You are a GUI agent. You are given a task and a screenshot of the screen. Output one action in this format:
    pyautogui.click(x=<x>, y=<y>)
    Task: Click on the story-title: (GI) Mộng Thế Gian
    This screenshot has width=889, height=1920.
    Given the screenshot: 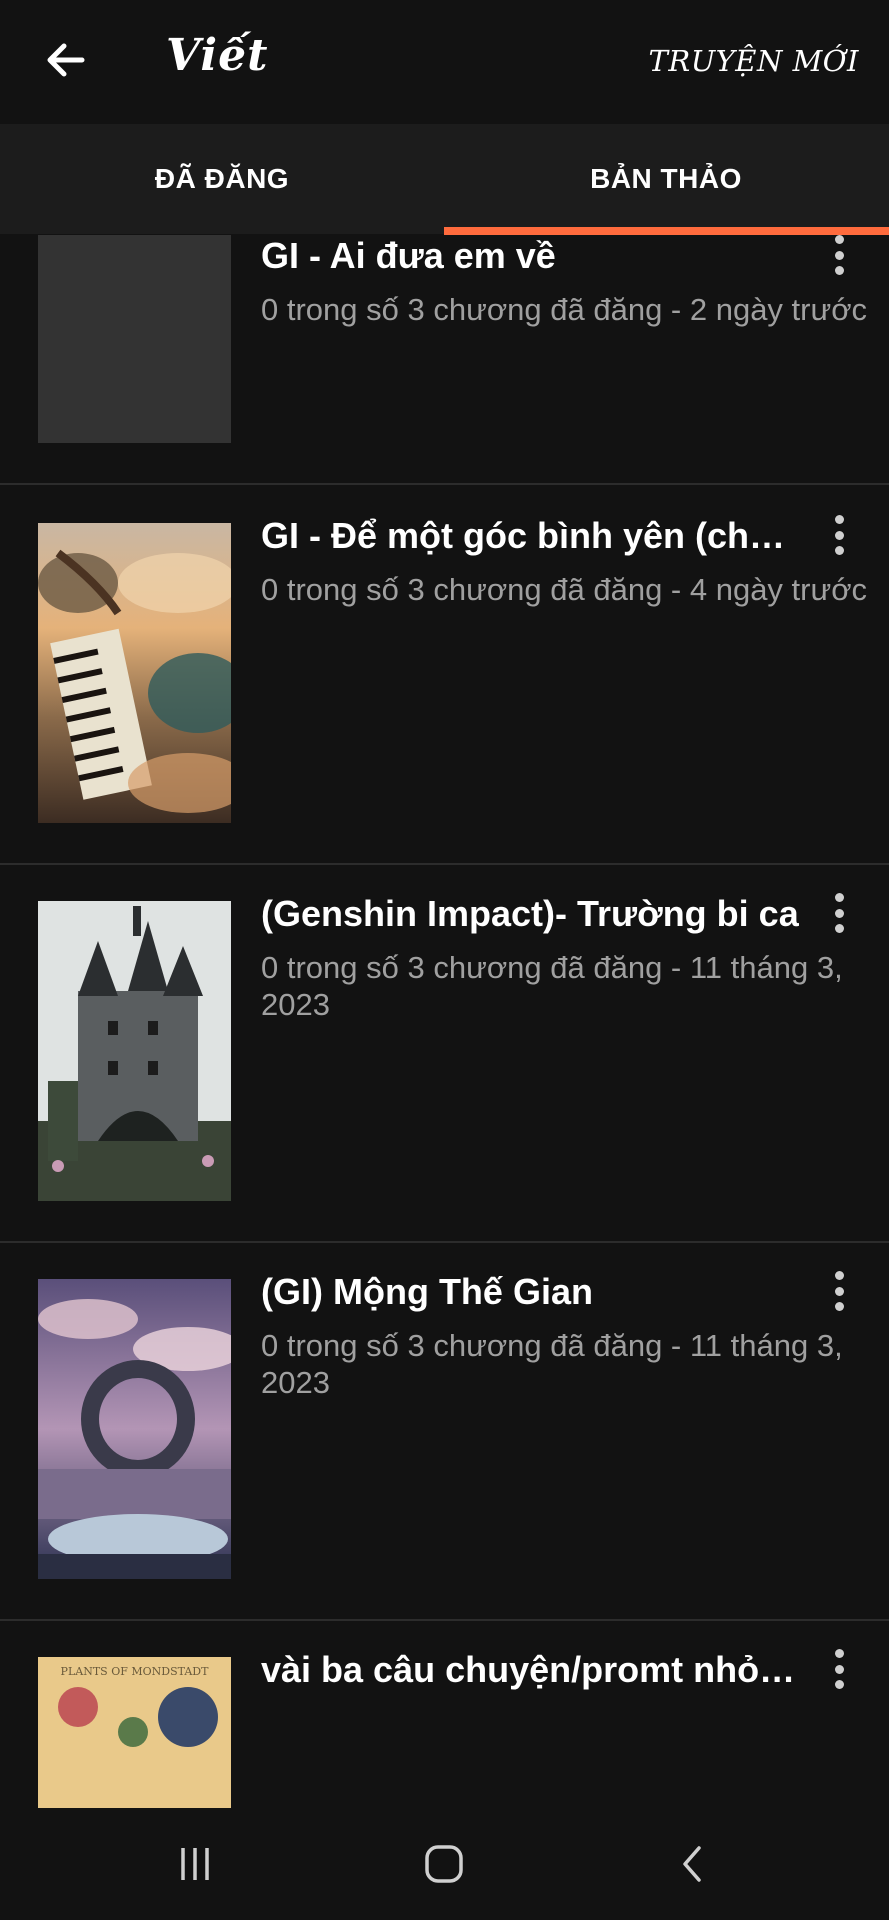 What is the action you would take?
    pyautogui.click(x=427, y=1291)
    